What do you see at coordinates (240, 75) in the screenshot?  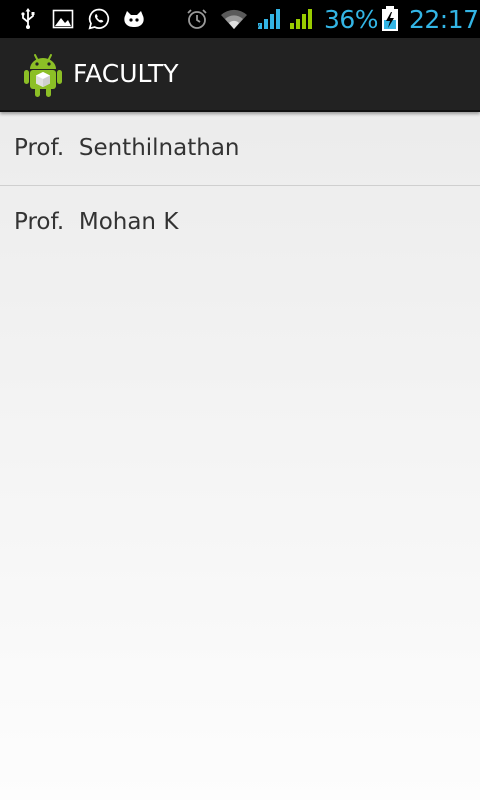 I see `action-bar: FACULTY` at bounding box center [240, 75].